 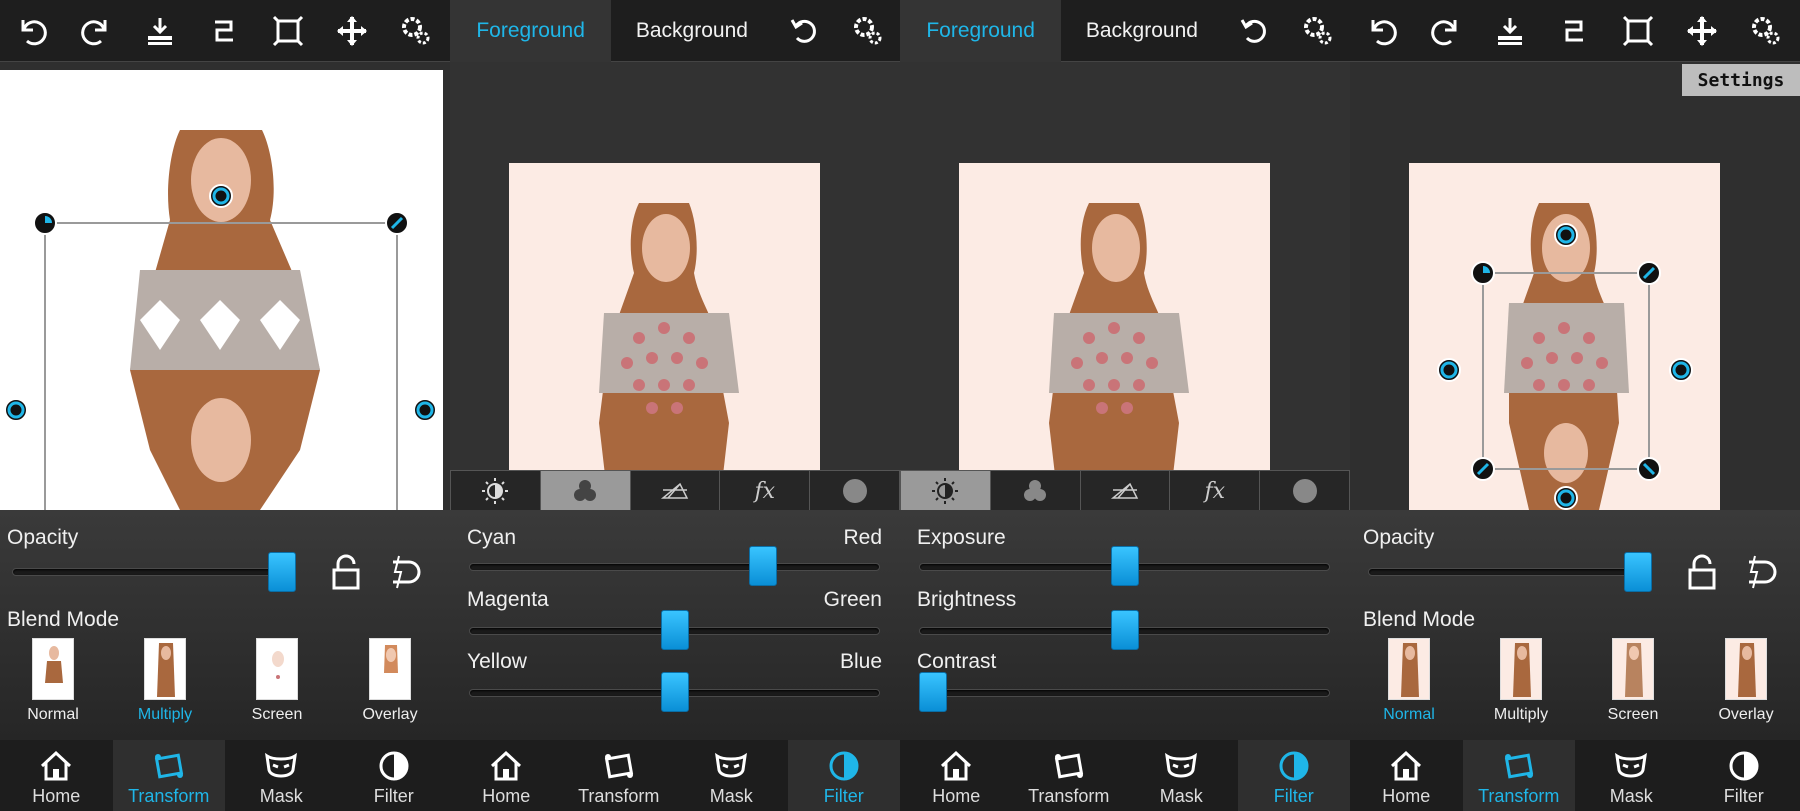 What do you see at coordinates (731, 765) in the screenshot?
I see `mask-icon` at bounding box center [731, 765].